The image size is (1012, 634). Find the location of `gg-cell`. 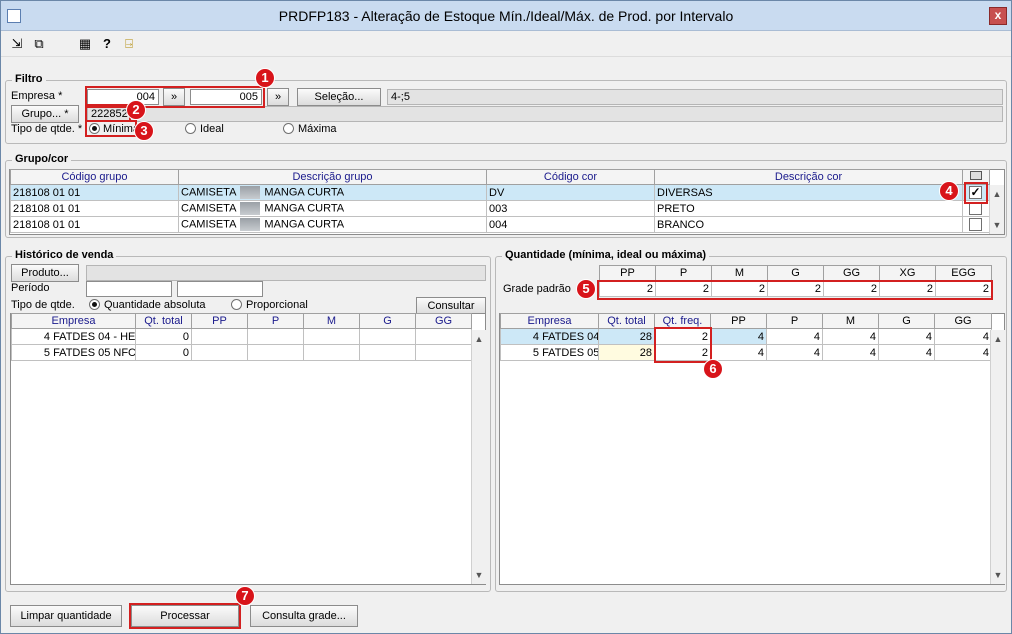

gg-cell is located at coordinates (443, 352).